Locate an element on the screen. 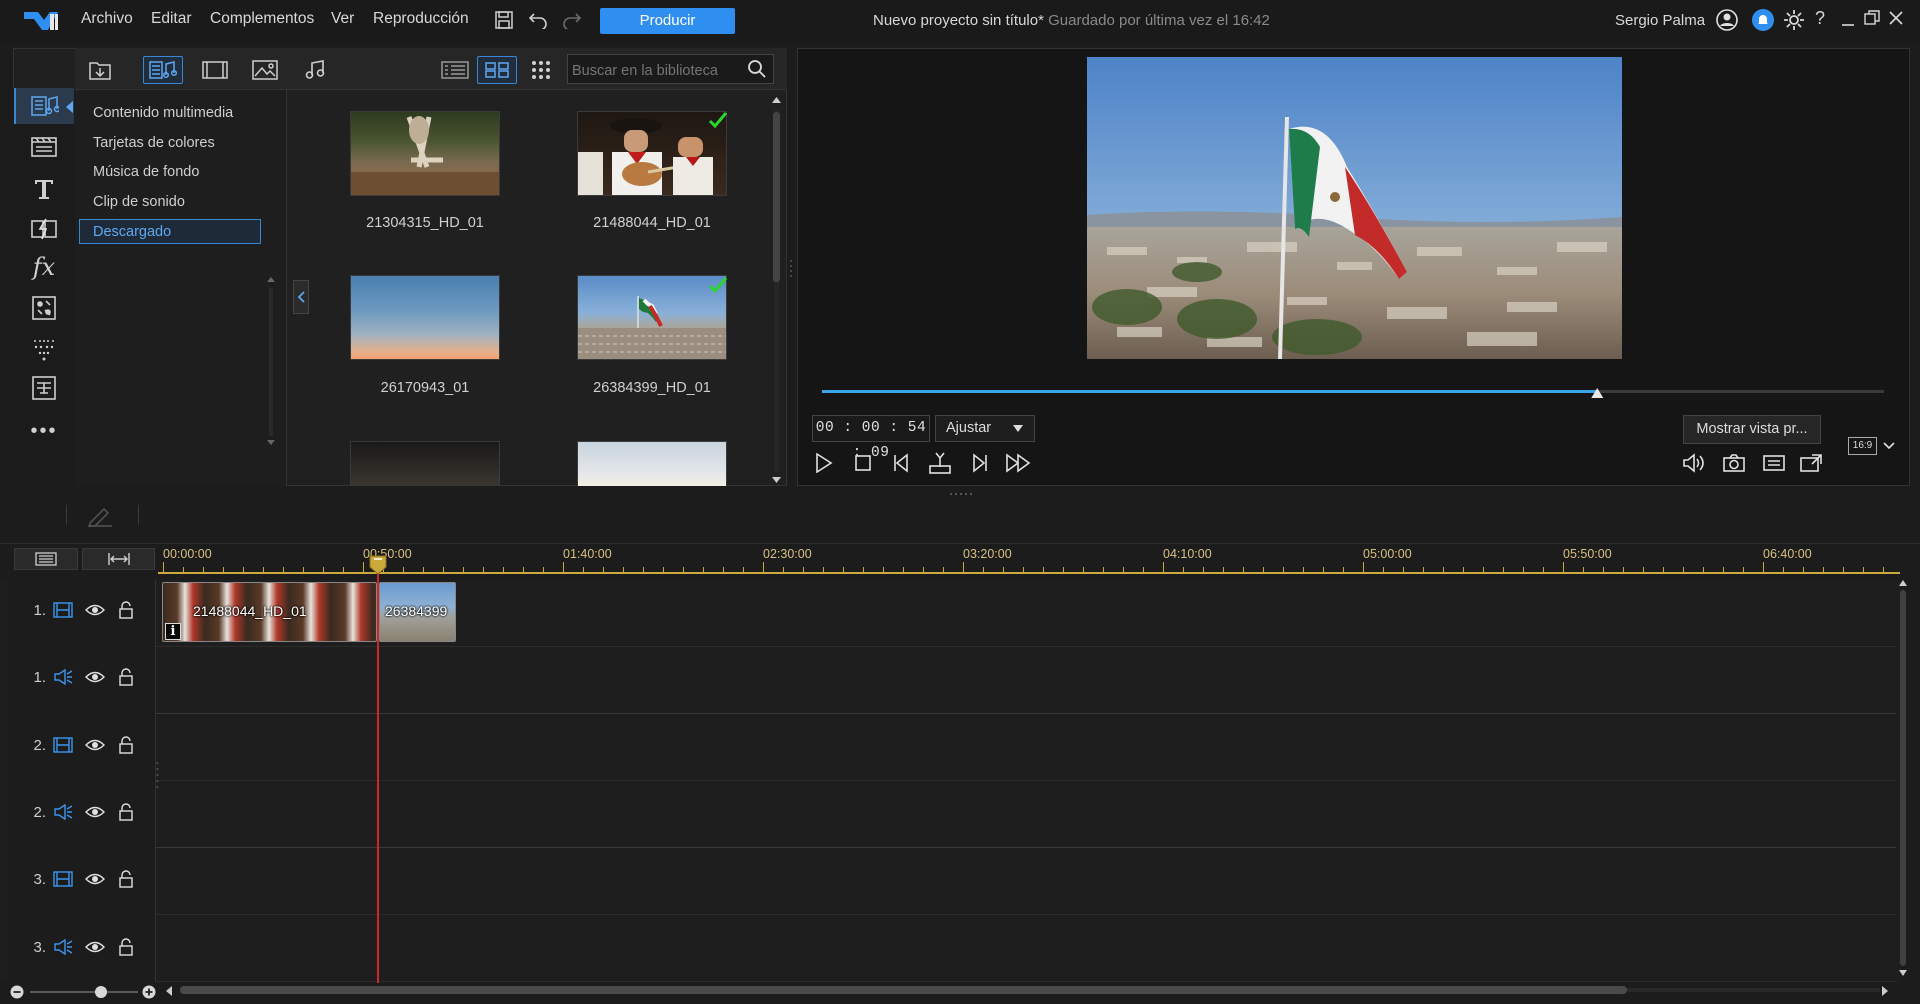 The image size is (1920, 1004). timeline-ruler is located at coordinates (1029, 562).